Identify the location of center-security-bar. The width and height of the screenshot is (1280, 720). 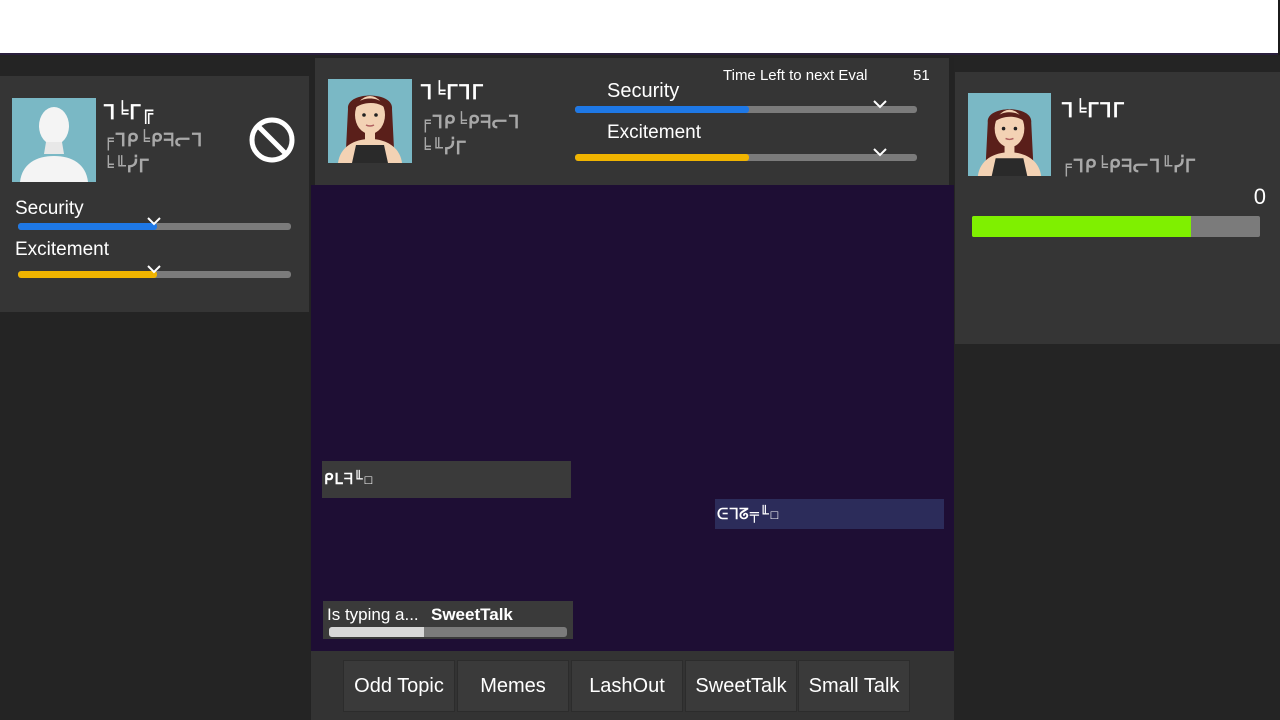
(746, 109).